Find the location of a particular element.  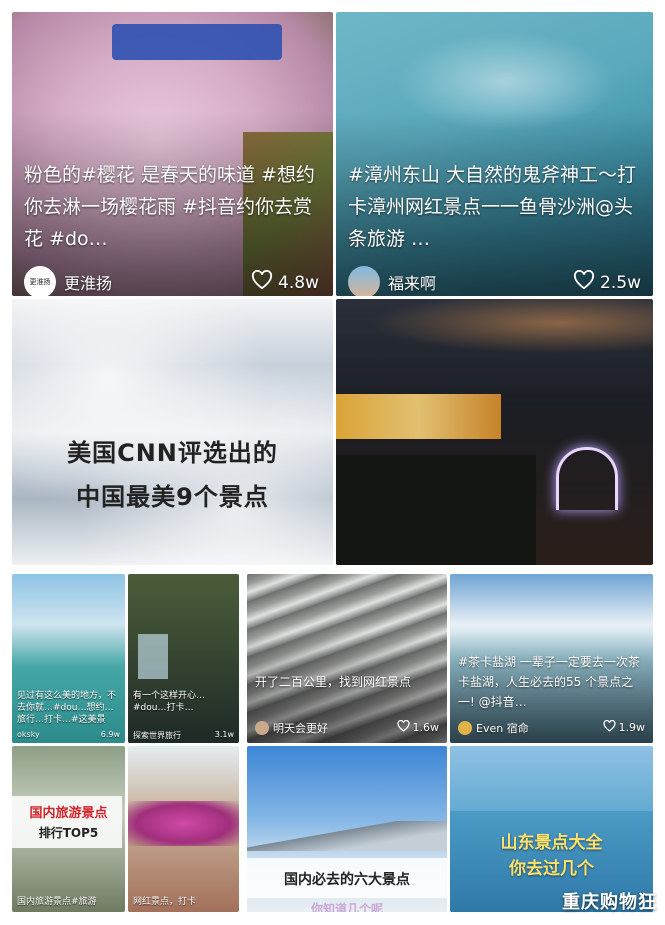

like-count: 3.1w is located at coordinates (224, 734).